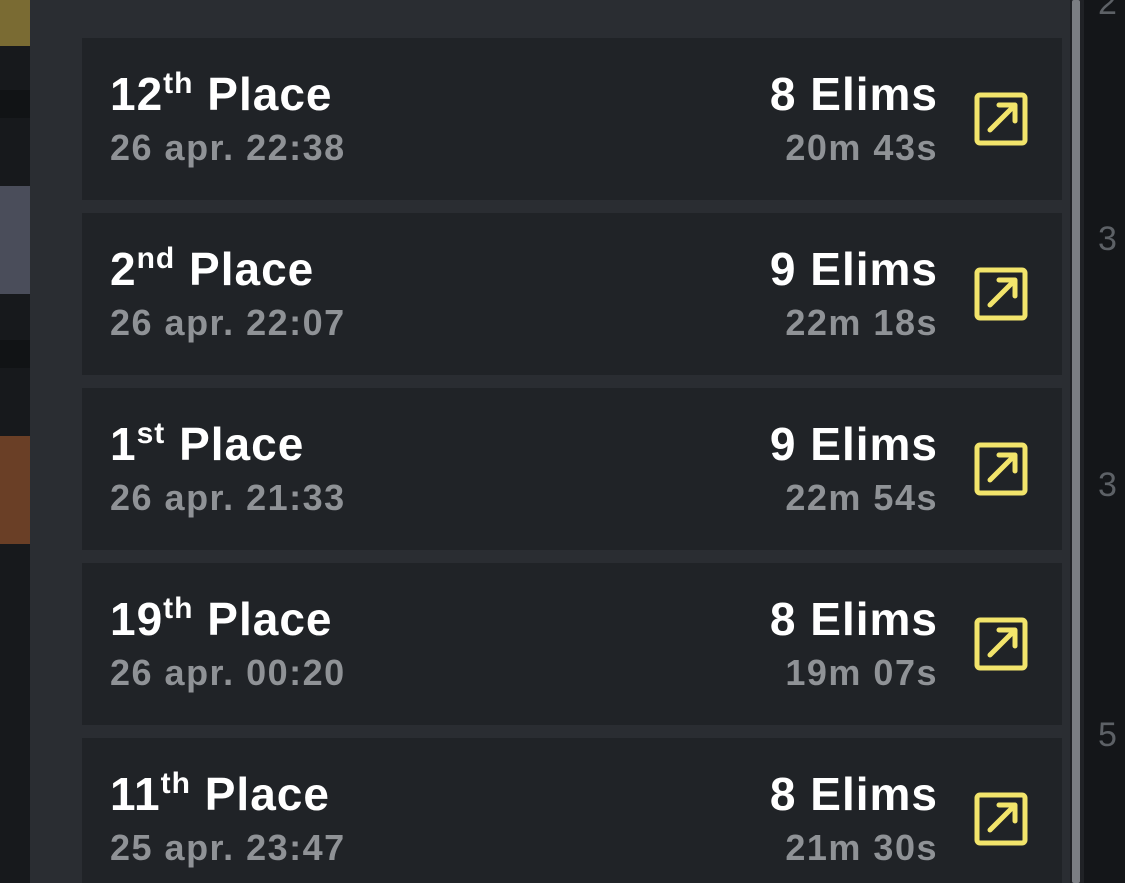 The width and height of the screenshot is (1125, 883). Describe the element at coordinates (151, 433) in the screenshot. I see `placement-suffix: st` at that location.